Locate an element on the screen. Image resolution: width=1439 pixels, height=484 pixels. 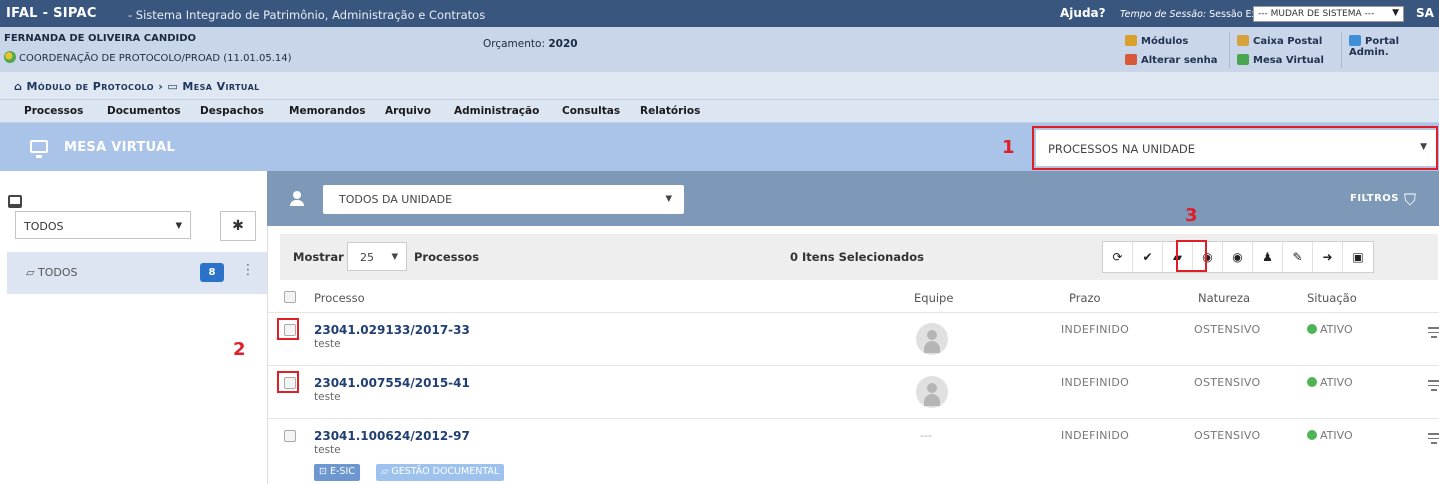
avatar is located at coordinates (932, 392).